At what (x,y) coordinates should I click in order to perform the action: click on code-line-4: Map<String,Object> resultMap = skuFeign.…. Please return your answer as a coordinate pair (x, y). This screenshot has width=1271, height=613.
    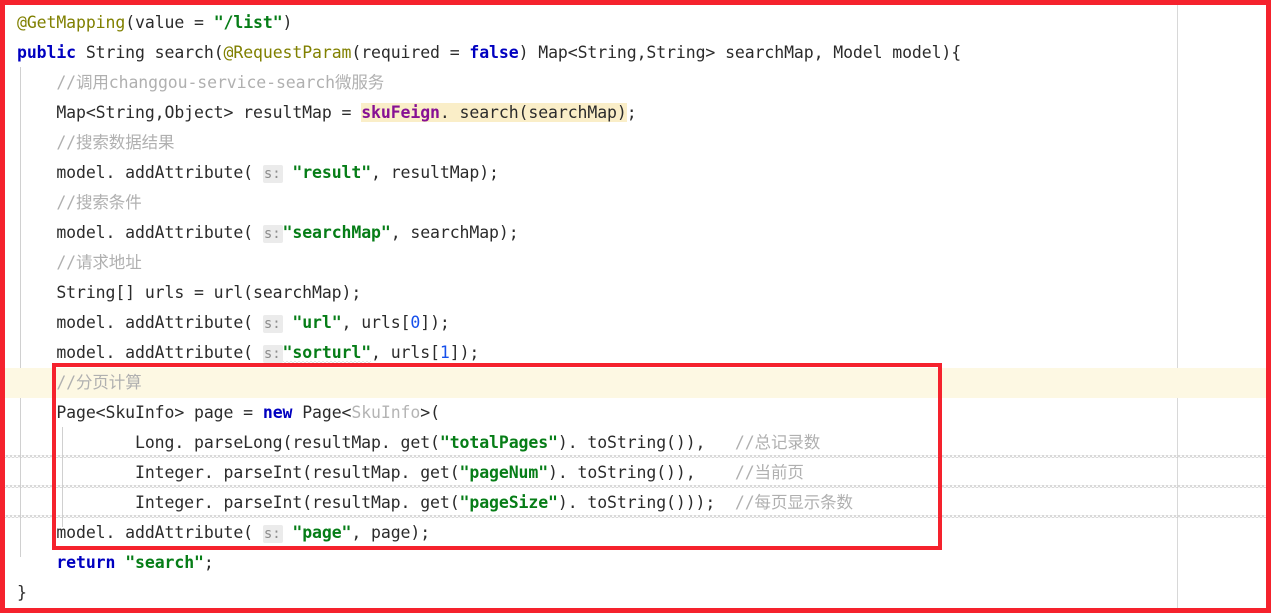
    Looking at the image, I should click on (635, 113).